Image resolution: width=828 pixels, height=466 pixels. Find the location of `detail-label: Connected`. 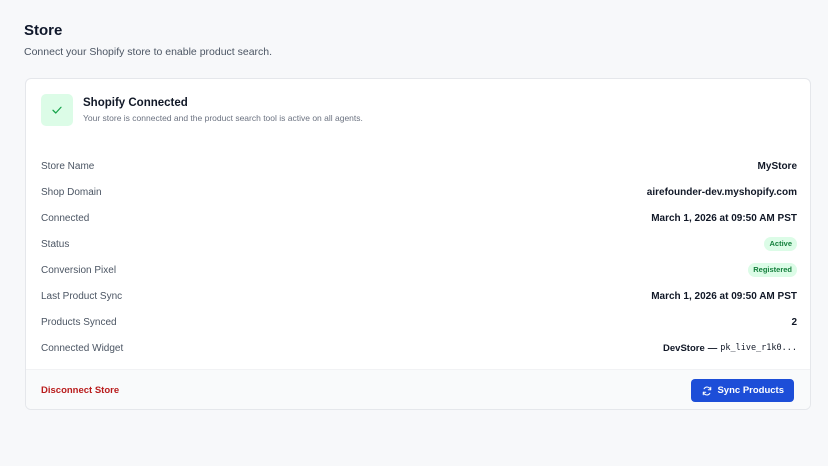

detail-label: Connected is located at coordinates (65, 218).